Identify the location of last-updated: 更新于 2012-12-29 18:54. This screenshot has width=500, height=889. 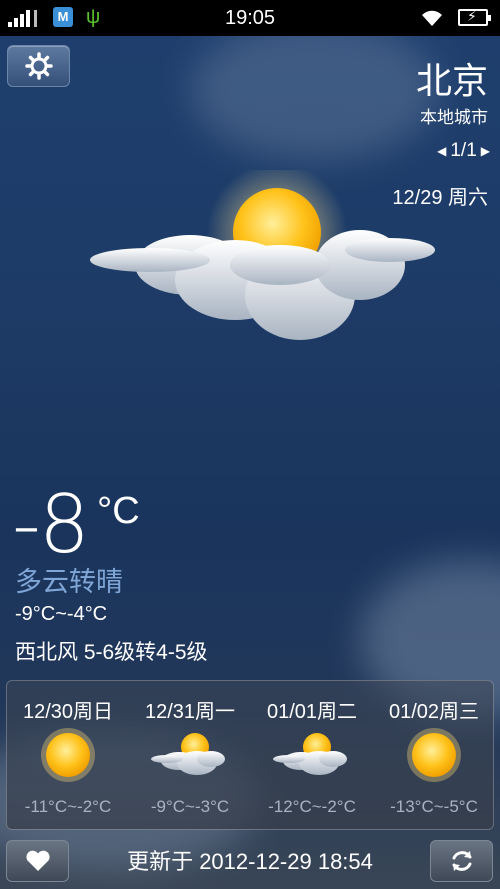
(250, 861).